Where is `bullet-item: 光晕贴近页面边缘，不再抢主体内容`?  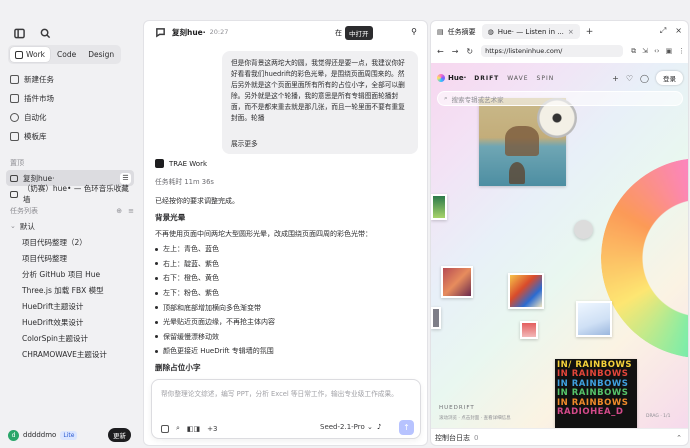 bullet-item: 光晕贴近页面边缘，不再抢主体内容 is located at coordinates (287, 322).